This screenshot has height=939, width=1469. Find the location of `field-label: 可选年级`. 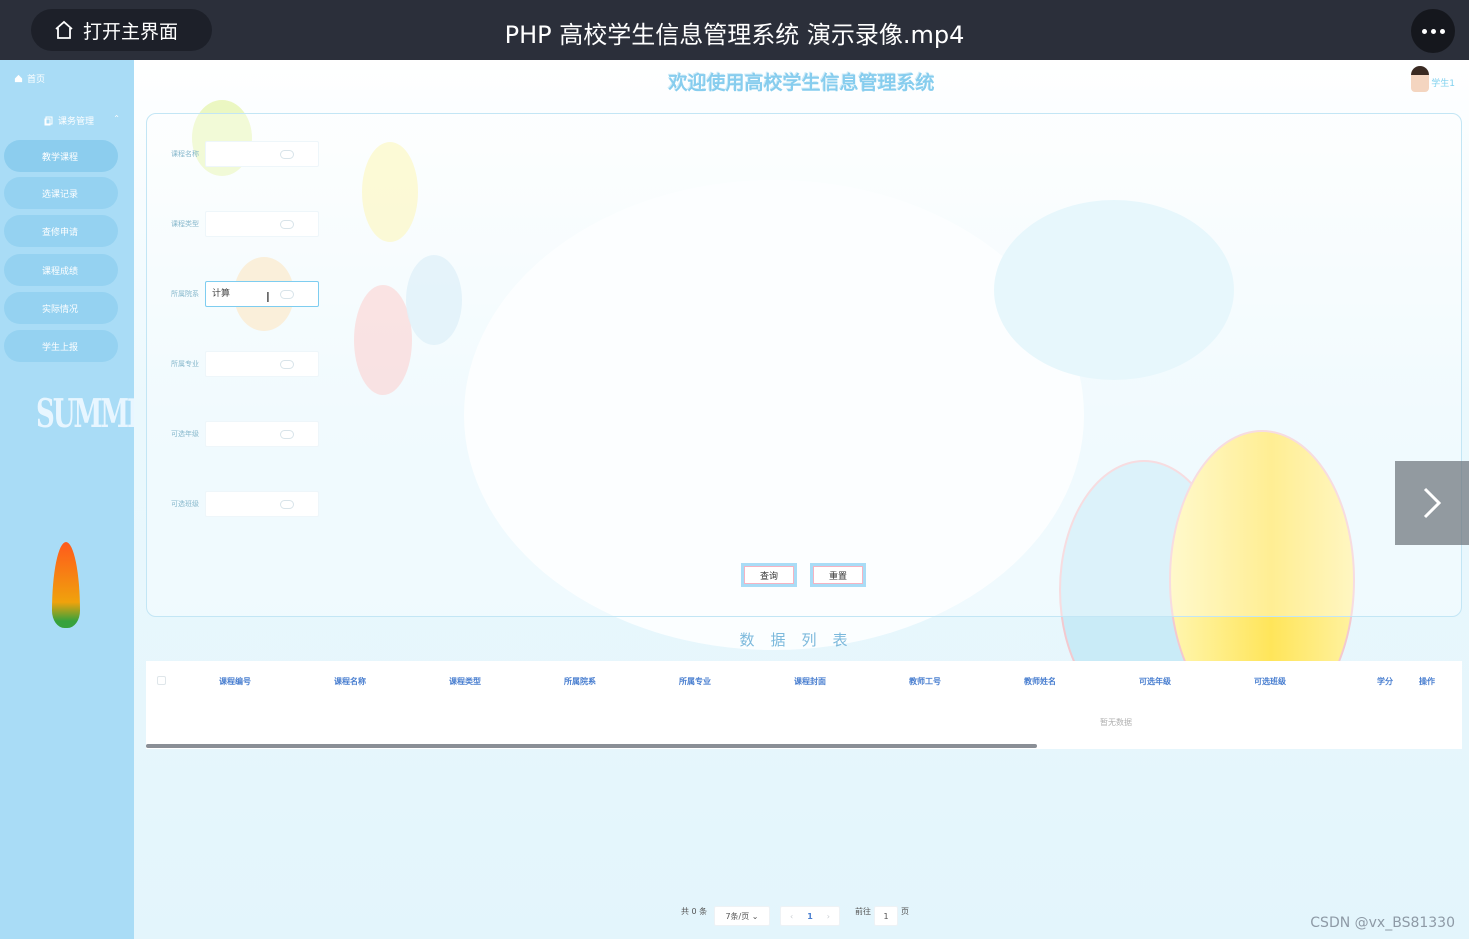

field-label: 可选年级 is located at coordinates (185, 434).